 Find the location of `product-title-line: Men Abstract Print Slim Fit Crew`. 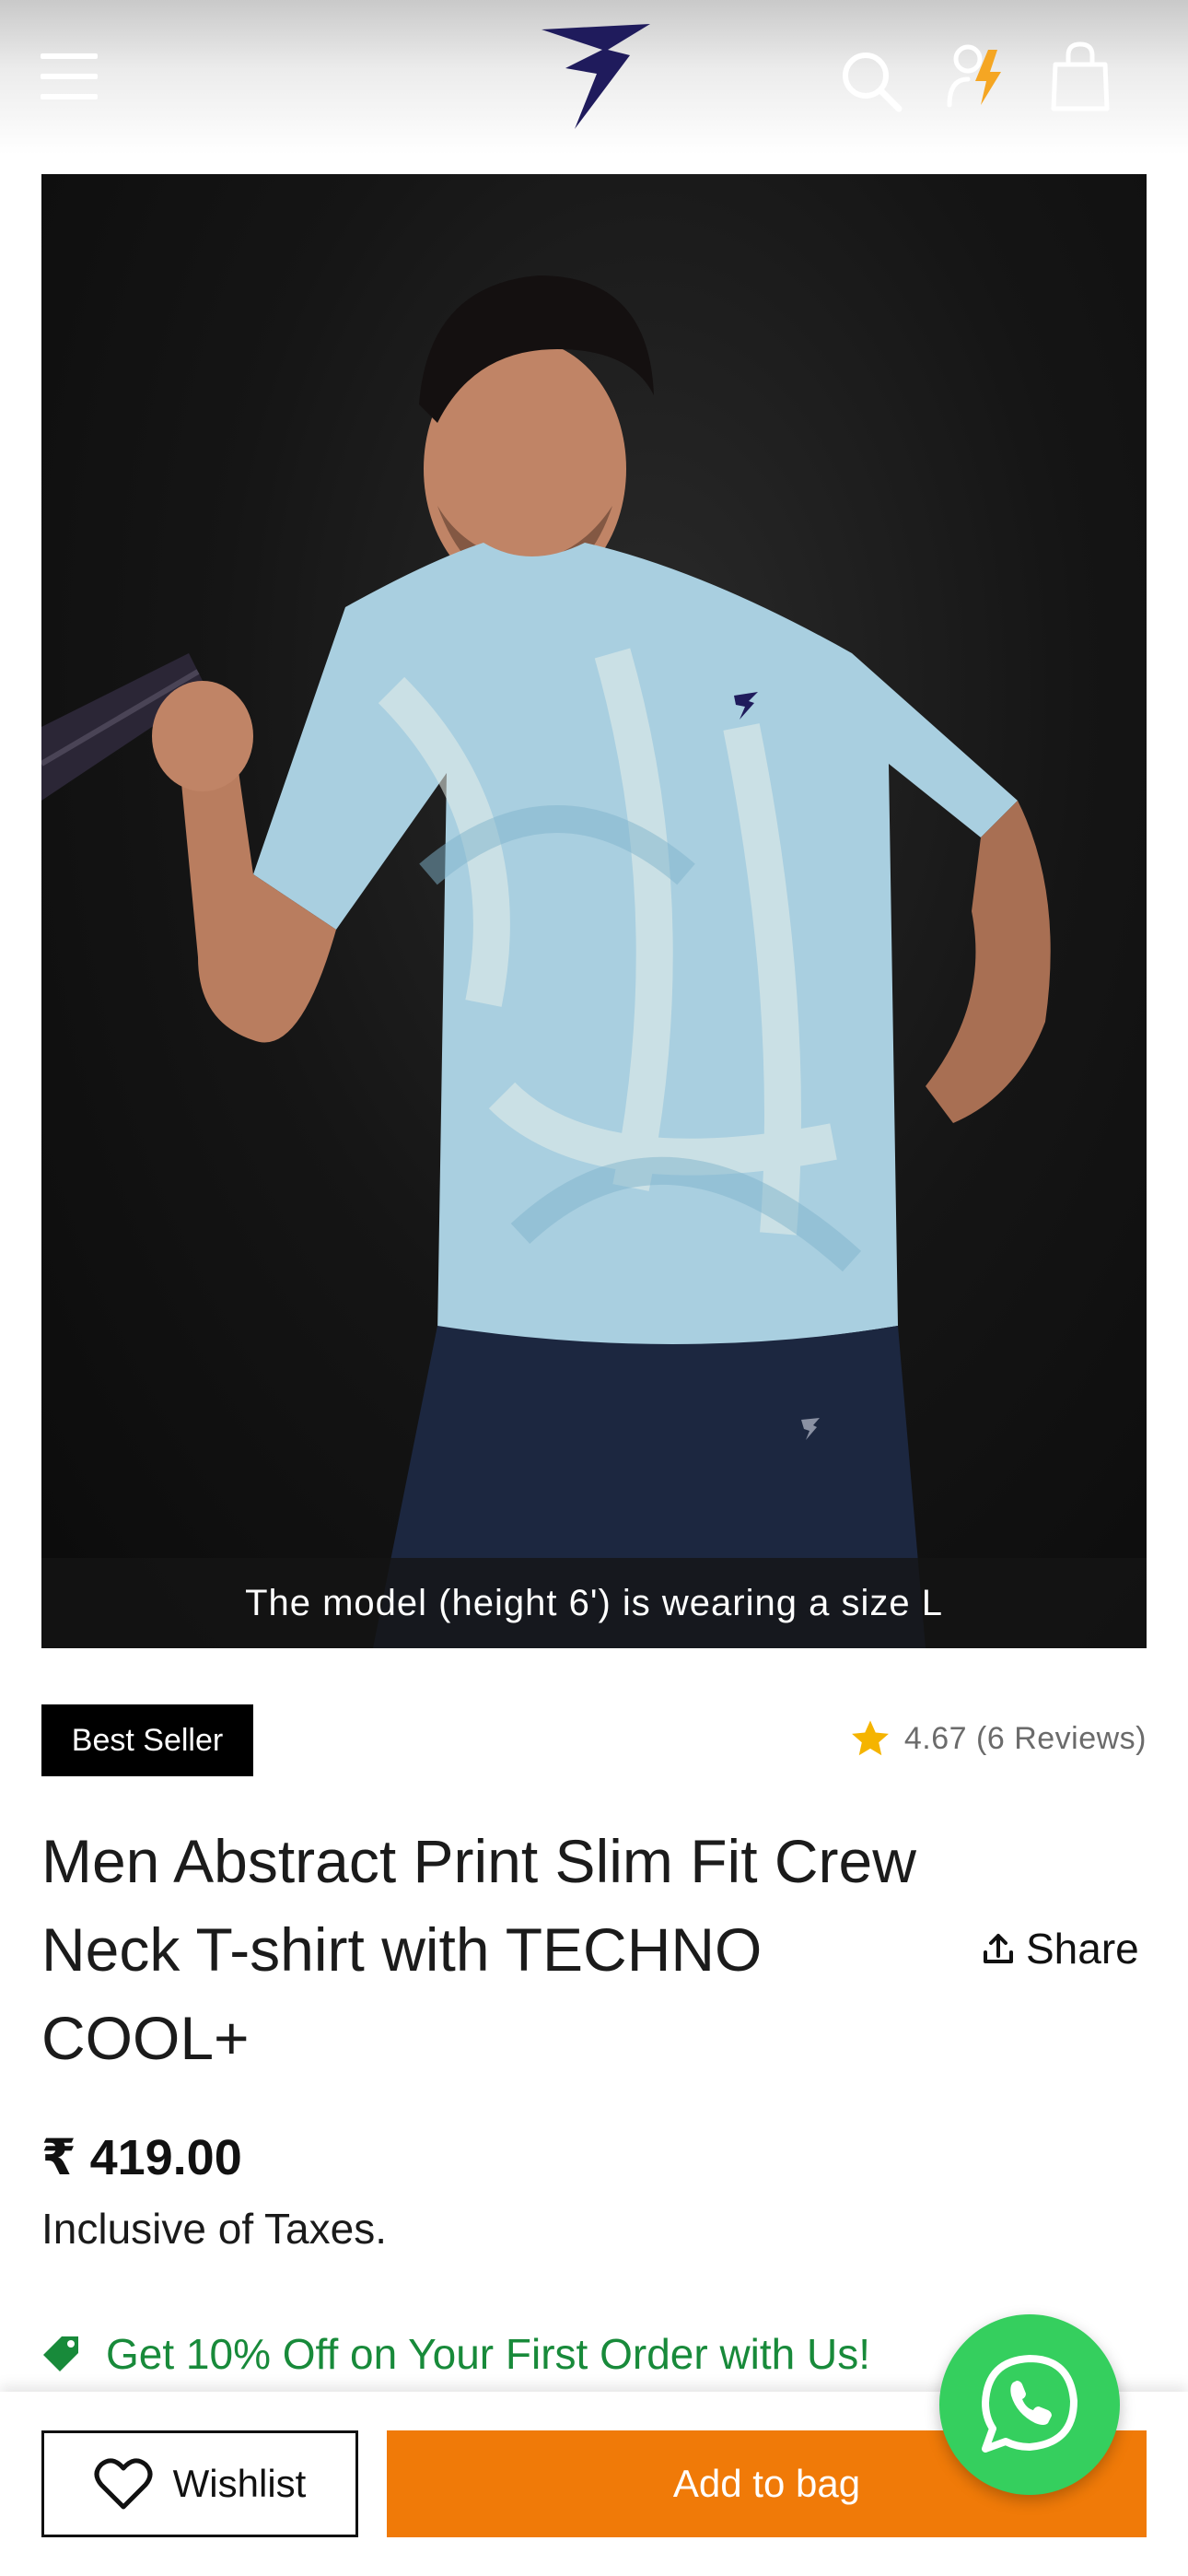

product-title-line: Men Abstract Print Slim Fit Crew is located at coordinates (479, 1861).